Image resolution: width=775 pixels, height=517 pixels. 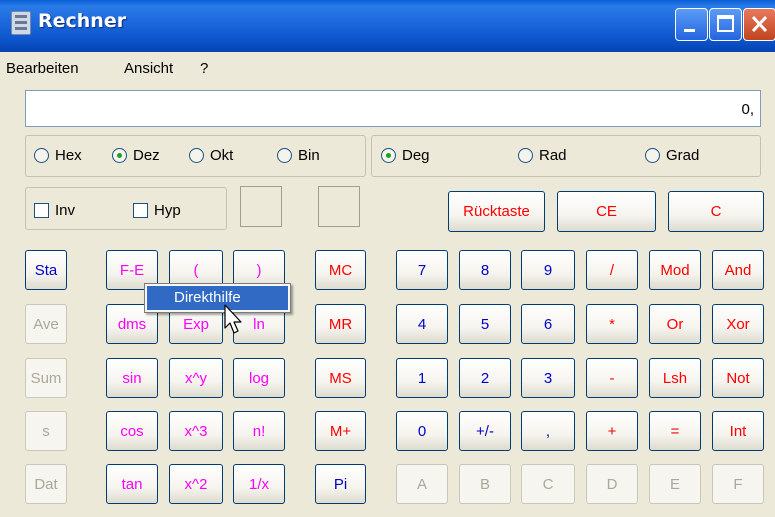 I want to click on digit-2-button: 2, so click(x=485, y=378).